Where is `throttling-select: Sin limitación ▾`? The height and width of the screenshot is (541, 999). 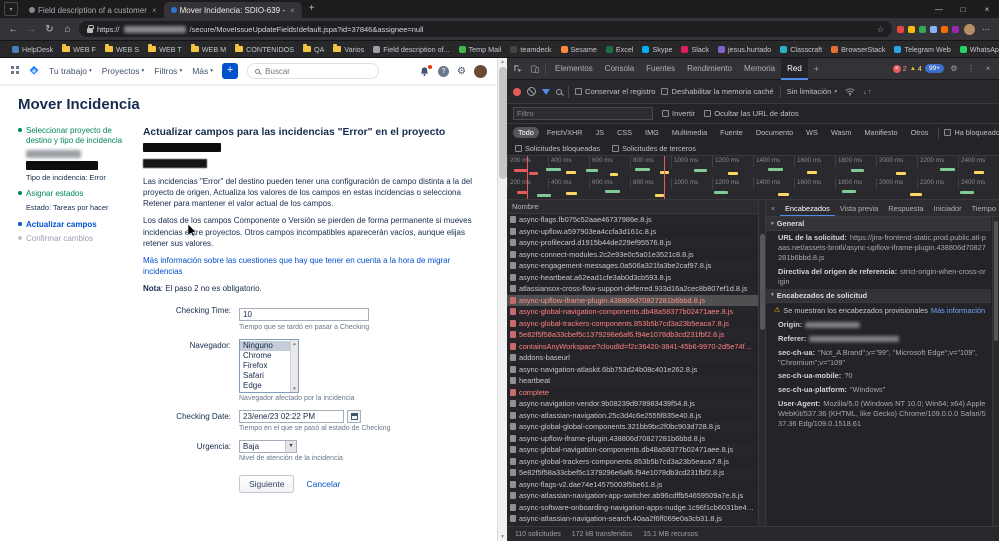
throttling-select: Sin limitación ▾ is located at coordinates (812, 91).